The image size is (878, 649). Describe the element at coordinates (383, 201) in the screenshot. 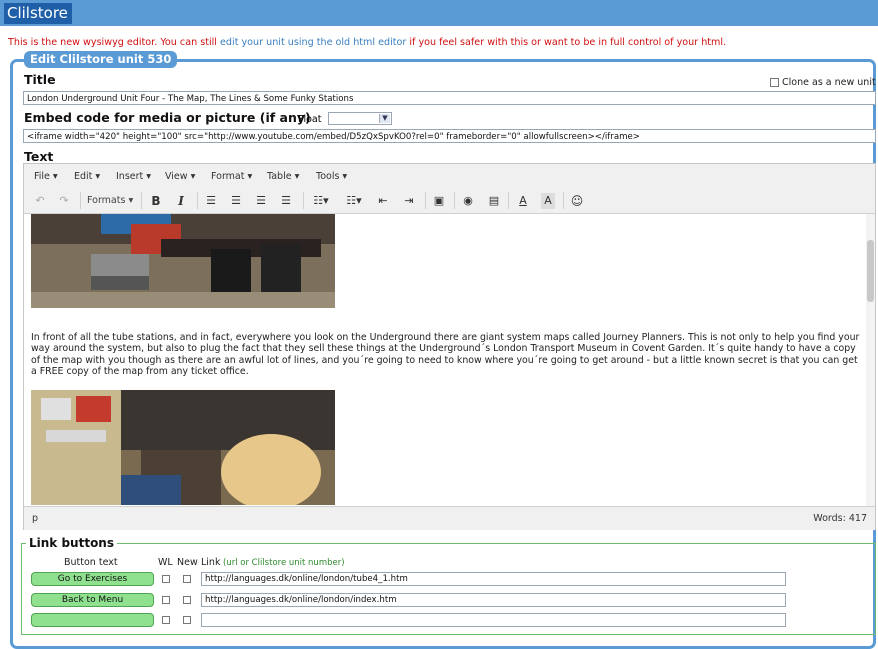

I see `outdent-icon: ⇤` at that location.